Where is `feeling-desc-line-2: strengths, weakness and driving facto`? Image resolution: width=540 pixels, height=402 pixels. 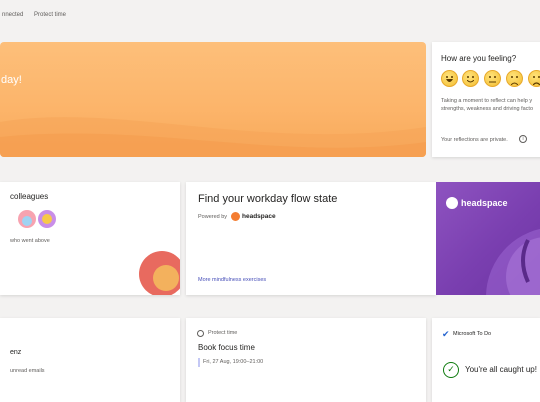
feeling-desc-line-2: strengths, weakness and driving facto is located at coordinates (487, 109).